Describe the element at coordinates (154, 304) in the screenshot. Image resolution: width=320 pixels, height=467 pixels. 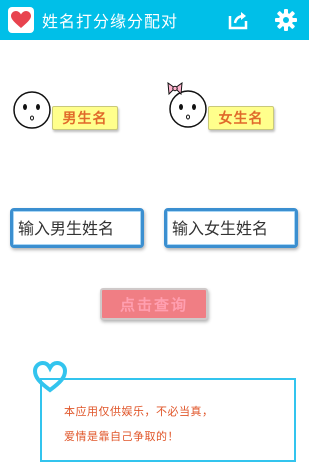
I see `query-button: 点击查询` at that location.